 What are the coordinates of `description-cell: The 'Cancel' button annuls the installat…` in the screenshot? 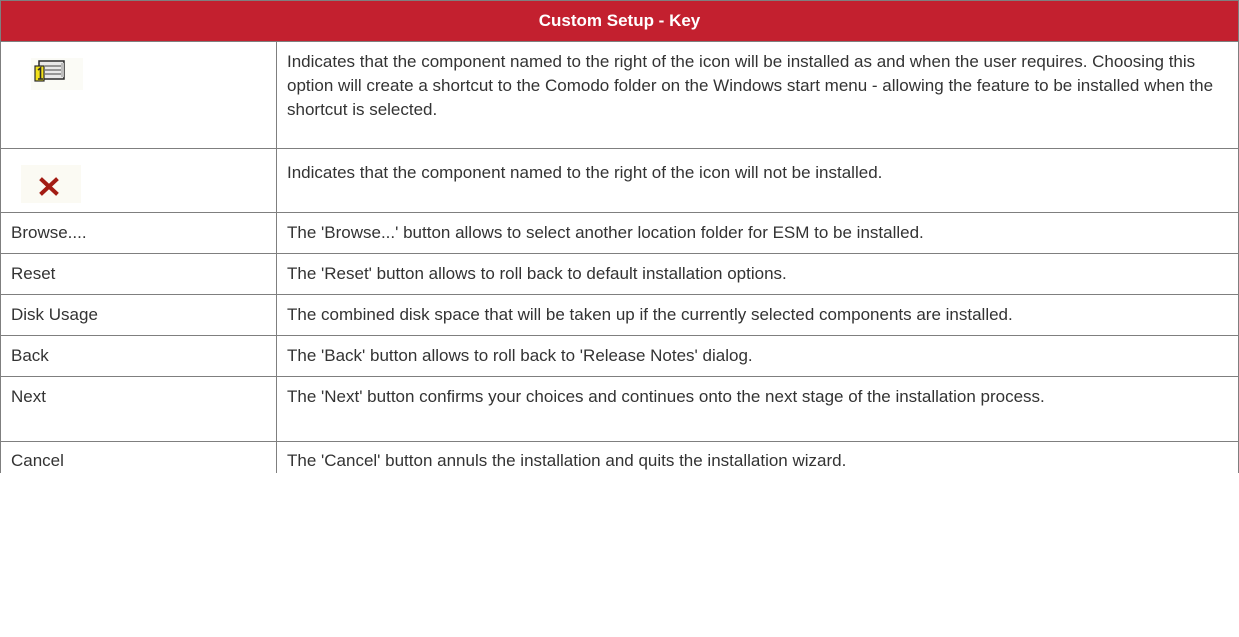 It's located at (757, 457).